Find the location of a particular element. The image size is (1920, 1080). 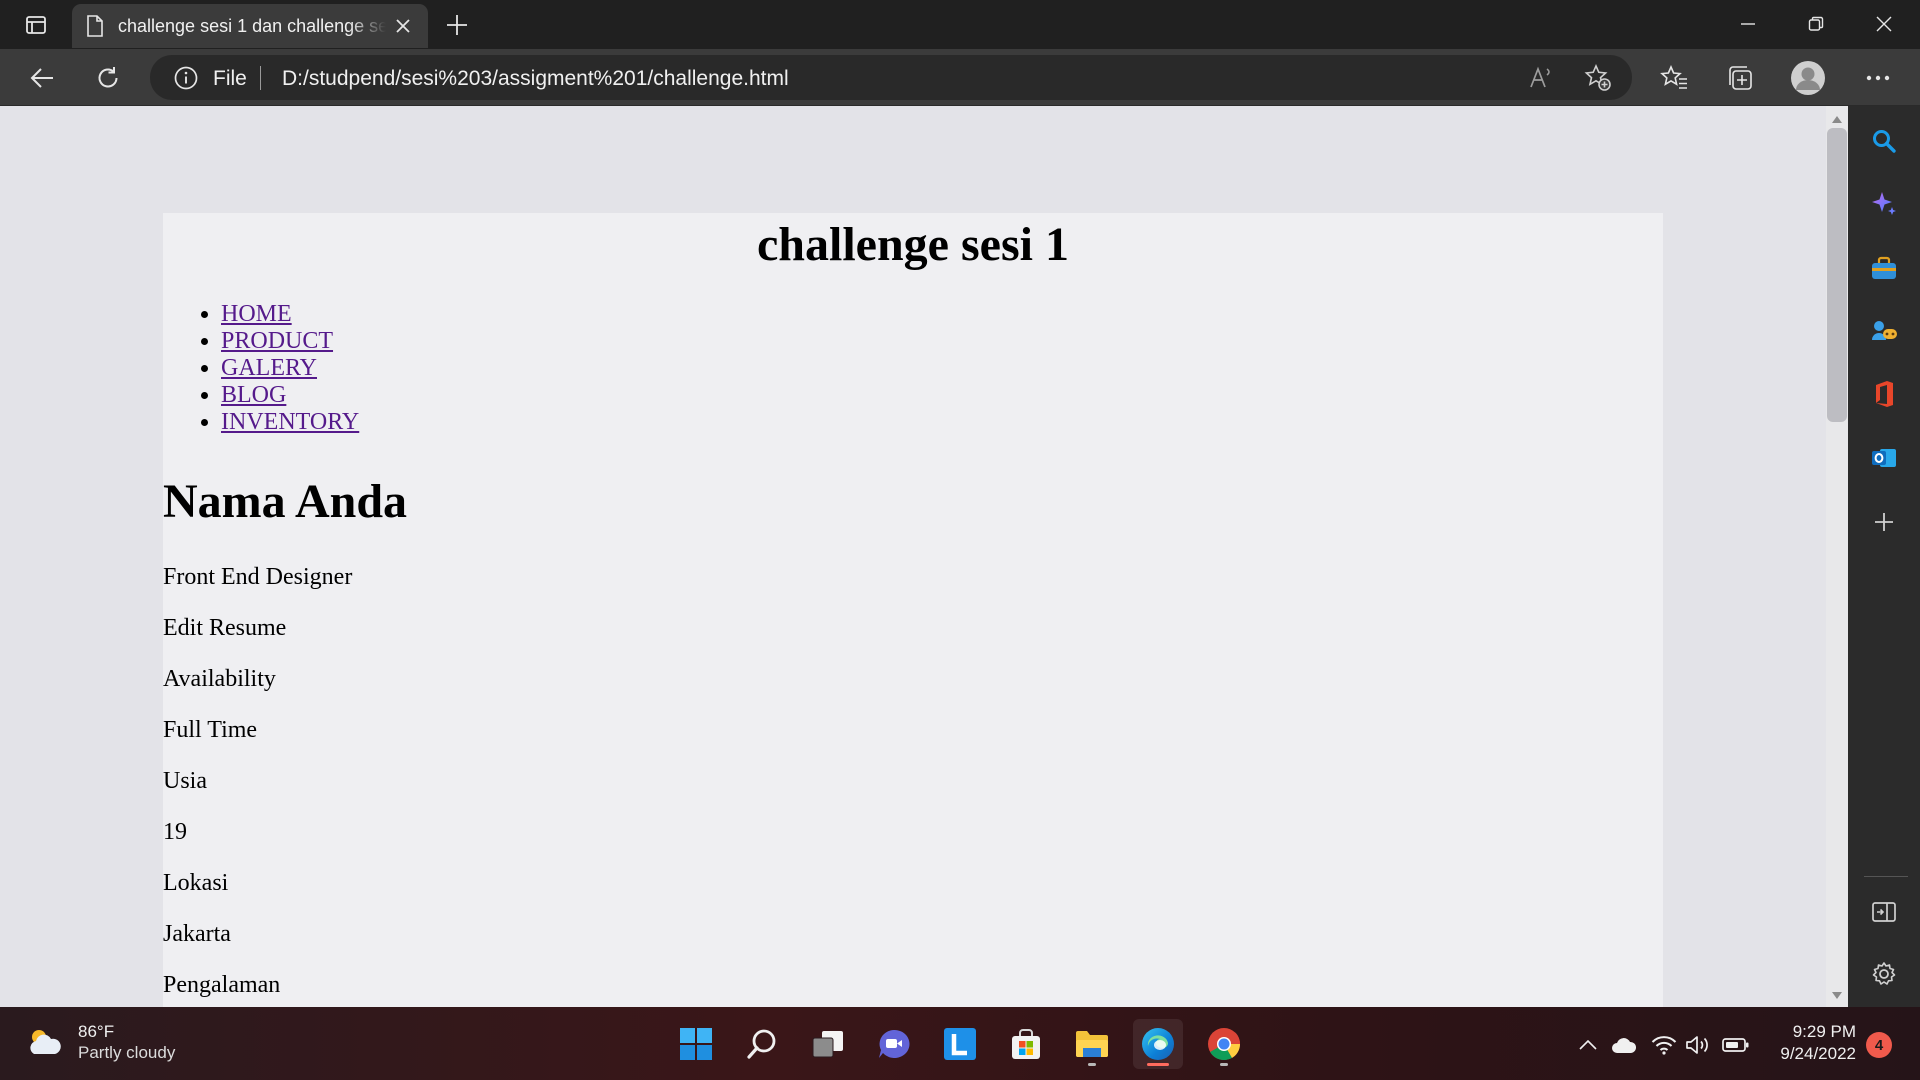

chrome-icon is located at coordinates (1224, 1044).